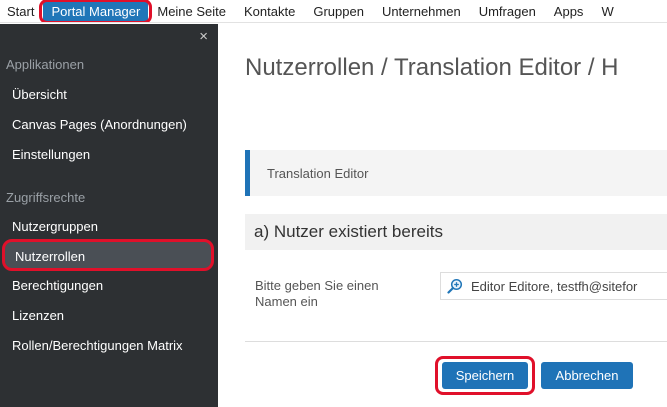 This screenshot has height=407, width=667. Describe the element at coordinates (432, 67) in the screenshot. I see `page-title: Nutzerrollen / Translation Editor / H` at that location.